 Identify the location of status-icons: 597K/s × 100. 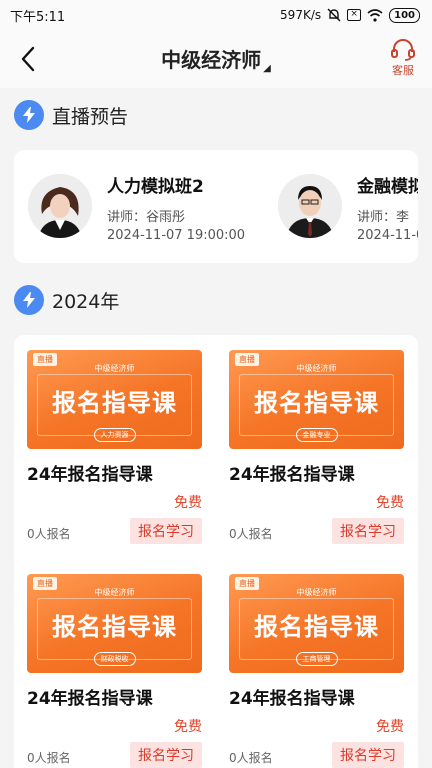
(350, 15).